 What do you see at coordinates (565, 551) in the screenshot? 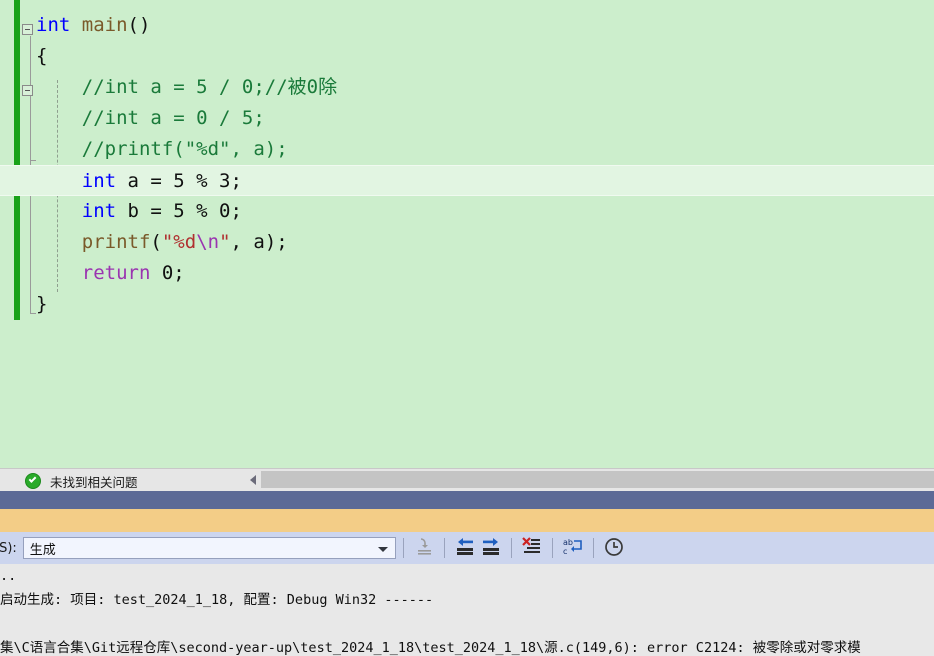
I see `svg-text: c` at bounding box center [565, 551].